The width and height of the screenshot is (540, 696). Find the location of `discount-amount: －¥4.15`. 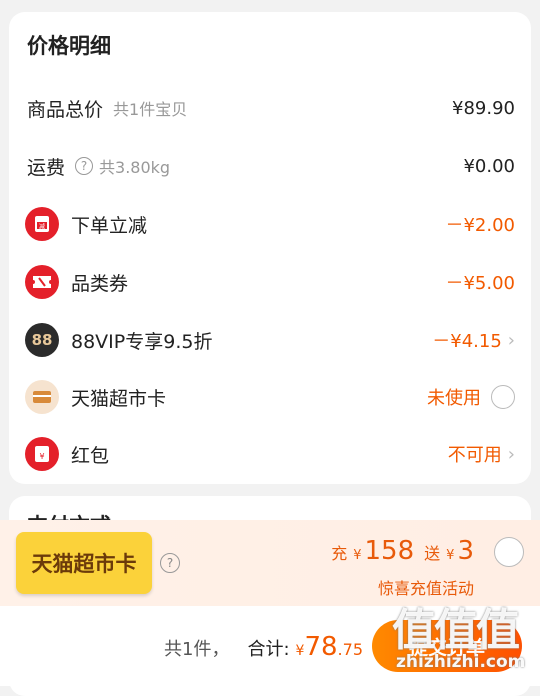

discount-amount: －¥4.15 is located at coordinates (467, 341).